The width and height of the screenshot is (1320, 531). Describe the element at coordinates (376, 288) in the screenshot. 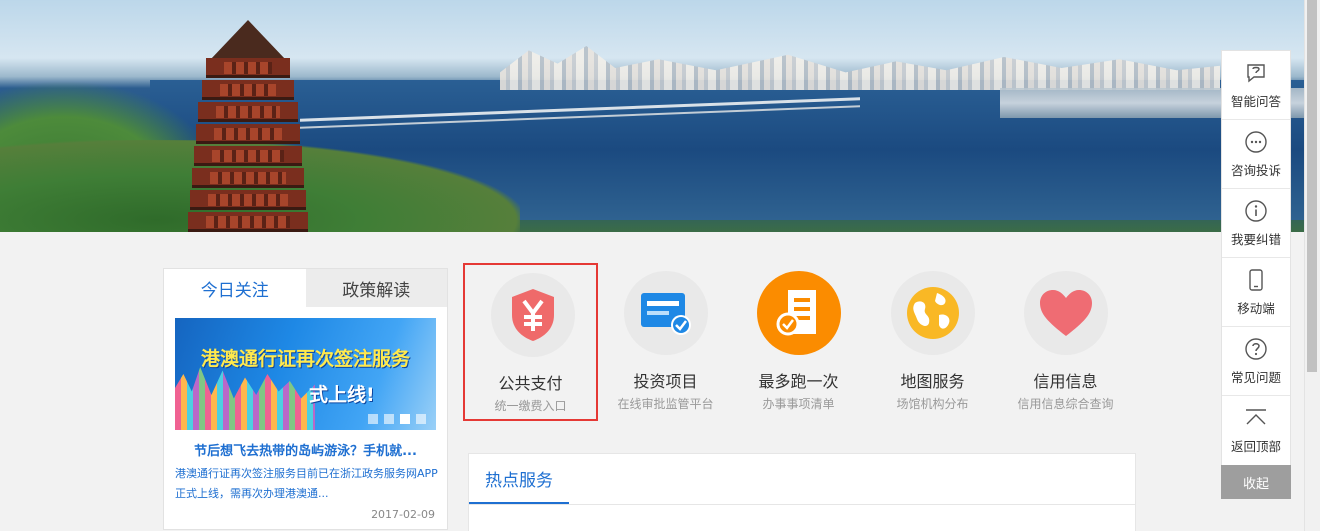

I see `tab-policy-interpretation: 政策解读` at that location.